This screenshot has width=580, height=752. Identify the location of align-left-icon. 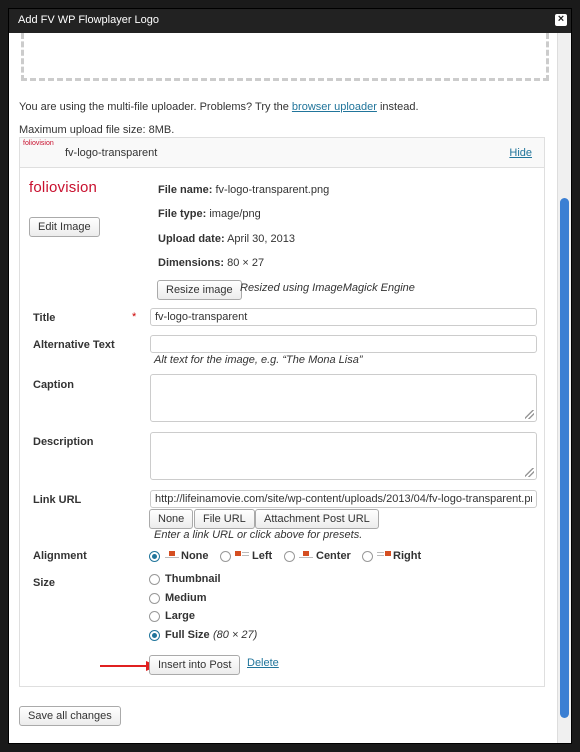
(242, 554).